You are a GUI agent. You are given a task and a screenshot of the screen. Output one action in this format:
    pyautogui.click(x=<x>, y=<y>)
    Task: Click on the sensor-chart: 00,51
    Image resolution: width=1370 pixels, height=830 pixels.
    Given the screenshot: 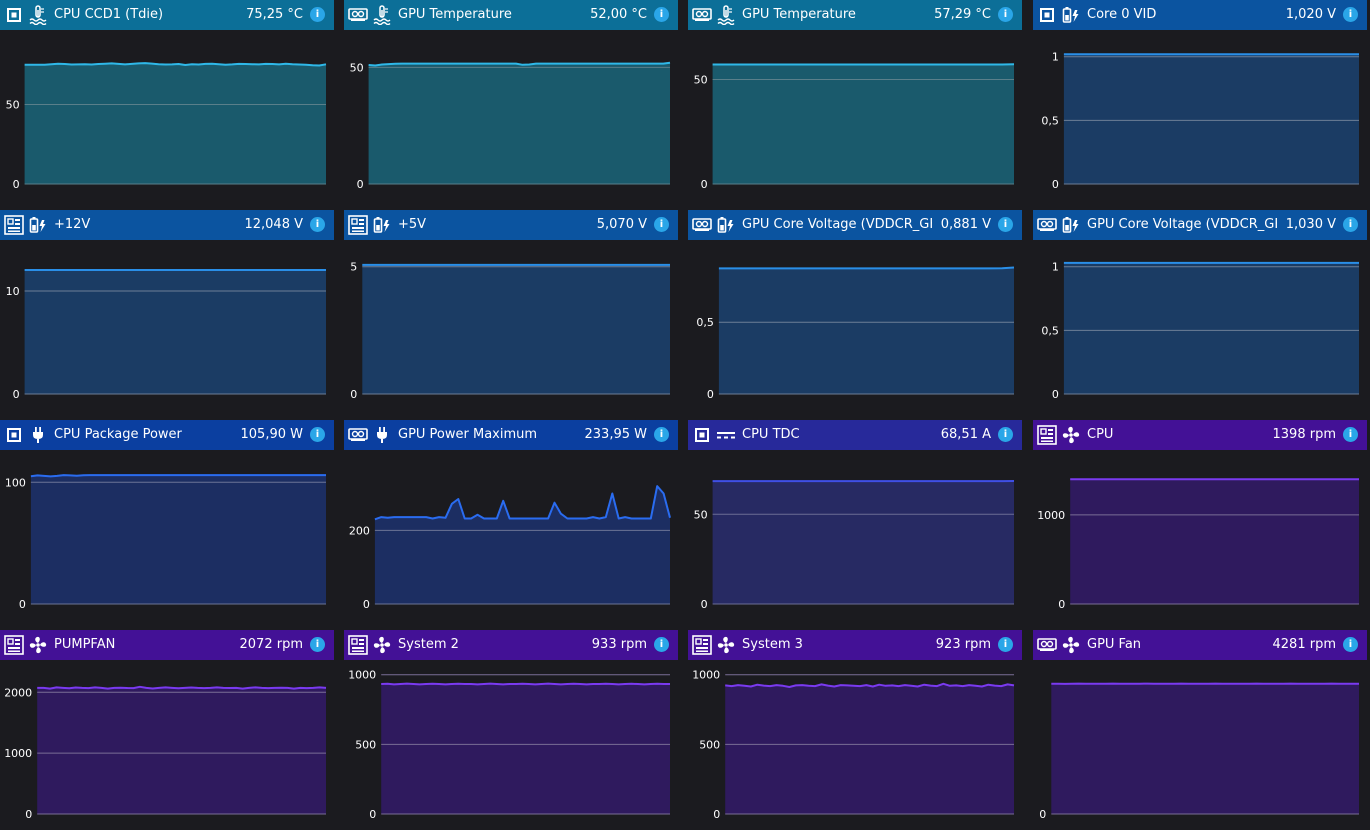 What is the action you would take?
    pyautogui.click(x=1200, y=115)
    